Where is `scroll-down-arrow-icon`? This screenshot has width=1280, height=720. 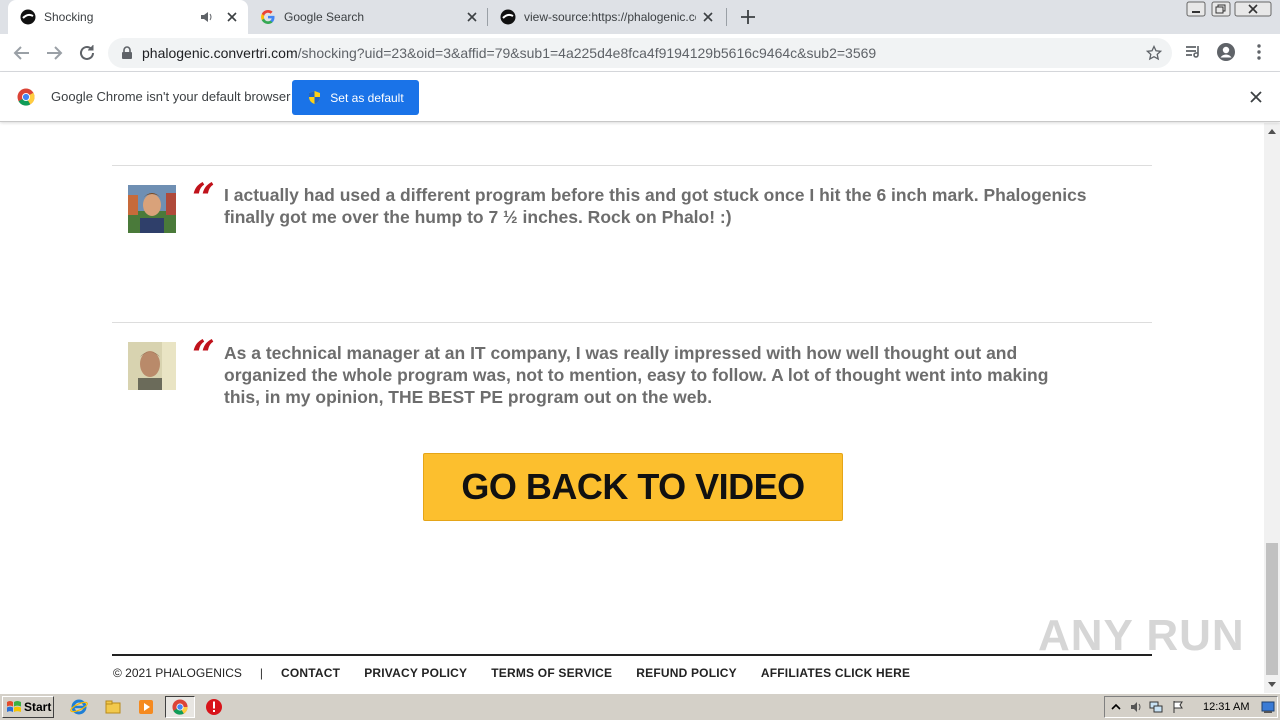 scroll-down-arrow-icon is located at coordinates (1272, 684).